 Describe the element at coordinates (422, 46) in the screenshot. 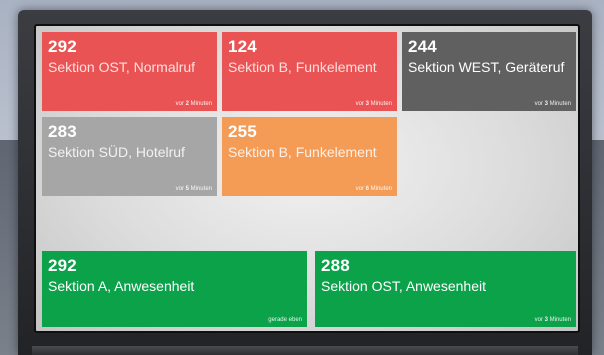

I see `call-number: 244` at that location.